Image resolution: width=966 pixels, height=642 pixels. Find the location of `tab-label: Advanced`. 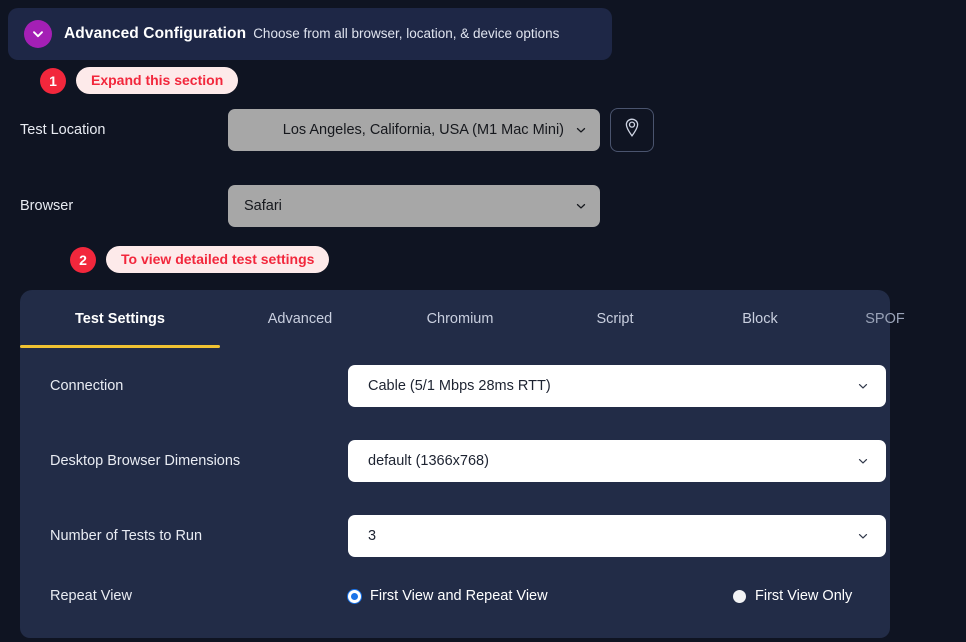

tab-label: Advanced is located at coordinates (300, 319).